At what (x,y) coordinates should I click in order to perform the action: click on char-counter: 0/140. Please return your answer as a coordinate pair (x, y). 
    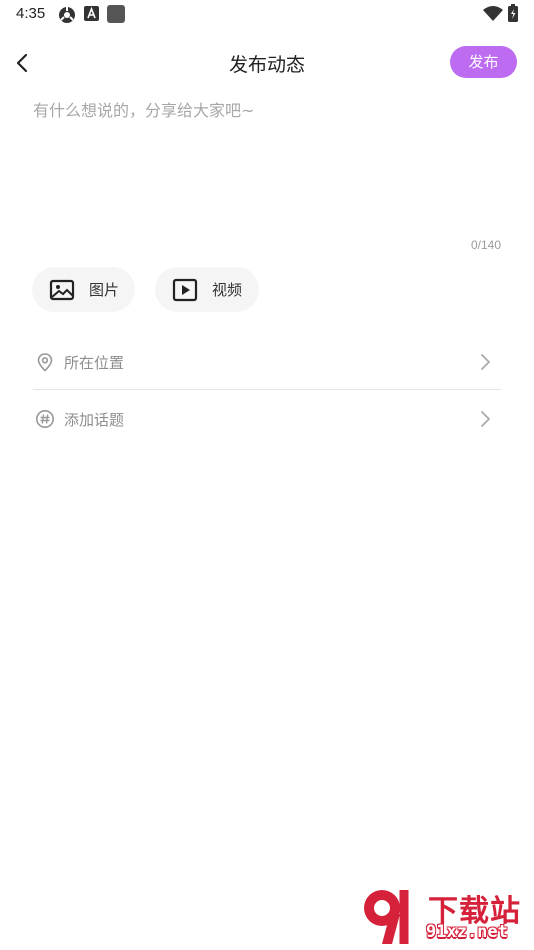
    Looking at the image, I should click on (485, 245).